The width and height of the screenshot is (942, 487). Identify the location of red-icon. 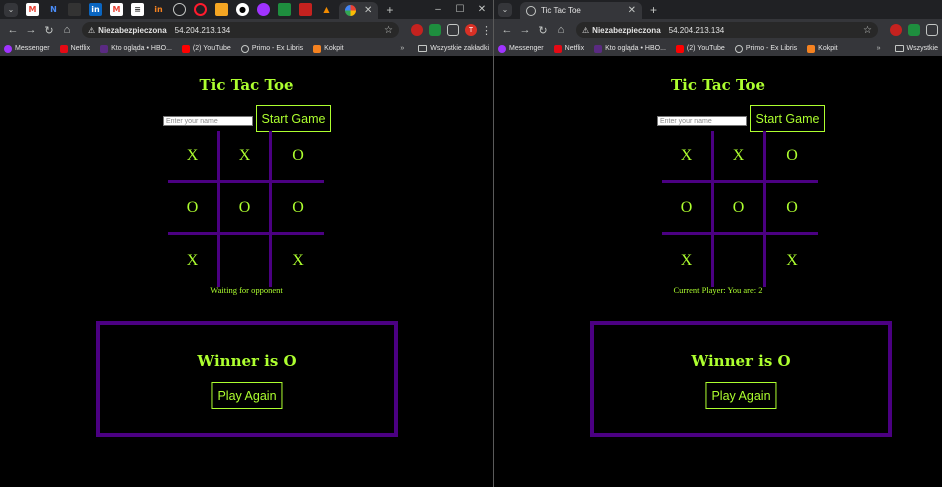
(305, 9).